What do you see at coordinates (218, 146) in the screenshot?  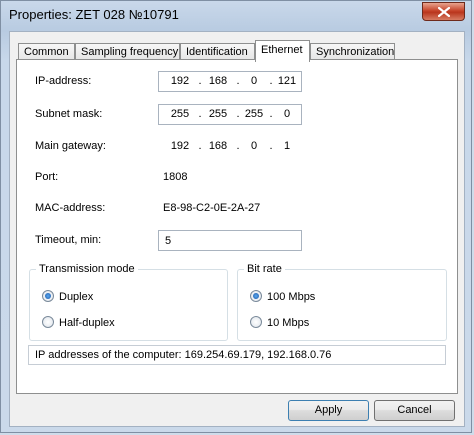 I see `gateway-octet: 168` at bounding box center [218, 146].